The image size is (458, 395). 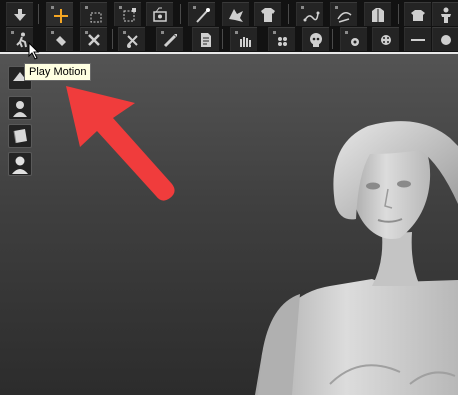 I want to click on jacket-icon, so click(x=377, y=14).